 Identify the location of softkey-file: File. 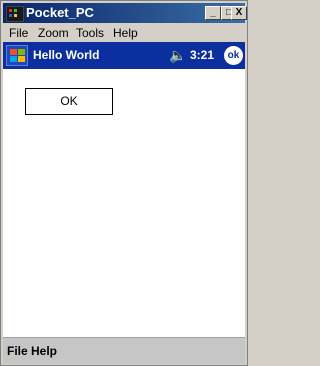
(17, 351).